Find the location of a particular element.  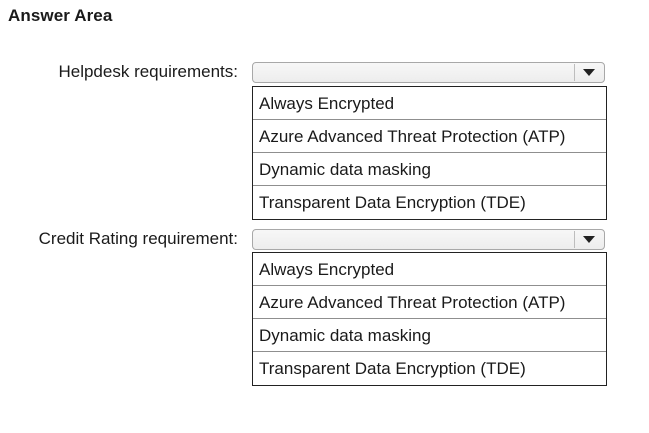

helpdesk-requirements-label: Helpdesk requirements: is located at coordinates (148, 71).